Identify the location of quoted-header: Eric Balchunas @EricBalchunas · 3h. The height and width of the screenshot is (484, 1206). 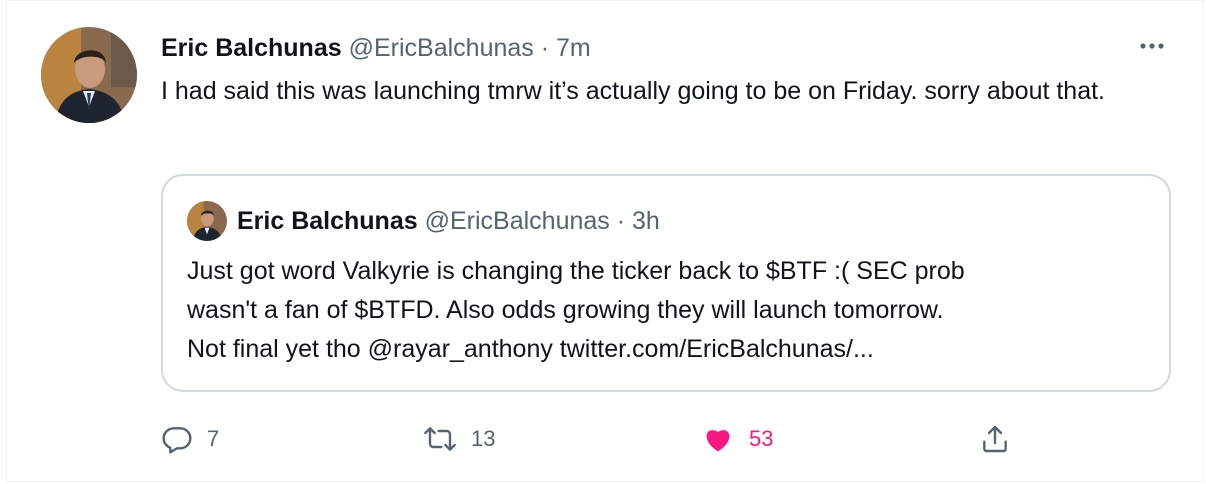
(448, 221).